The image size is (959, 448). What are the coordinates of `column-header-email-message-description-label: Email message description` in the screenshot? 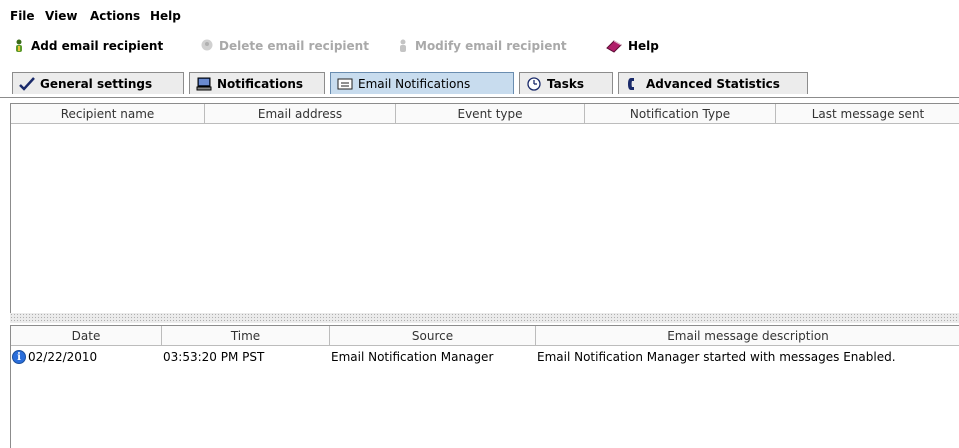 It's located at (748, 335).